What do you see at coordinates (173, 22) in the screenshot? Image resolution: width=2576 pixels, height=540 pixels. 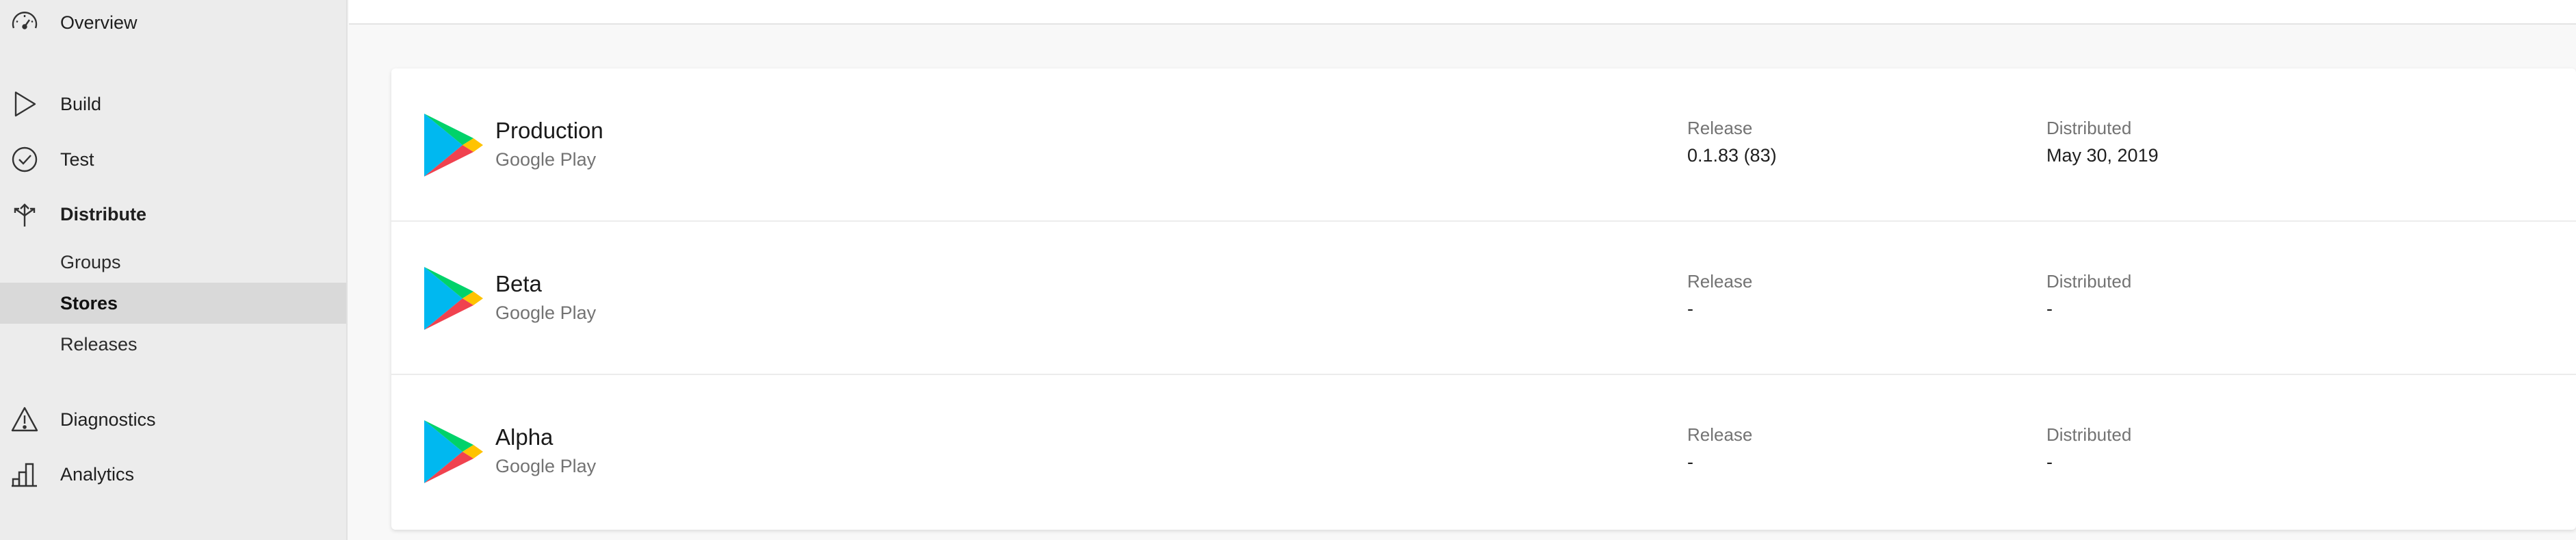 I see `sidebar-item-overview: Overview` at bounding box center [173, 22].